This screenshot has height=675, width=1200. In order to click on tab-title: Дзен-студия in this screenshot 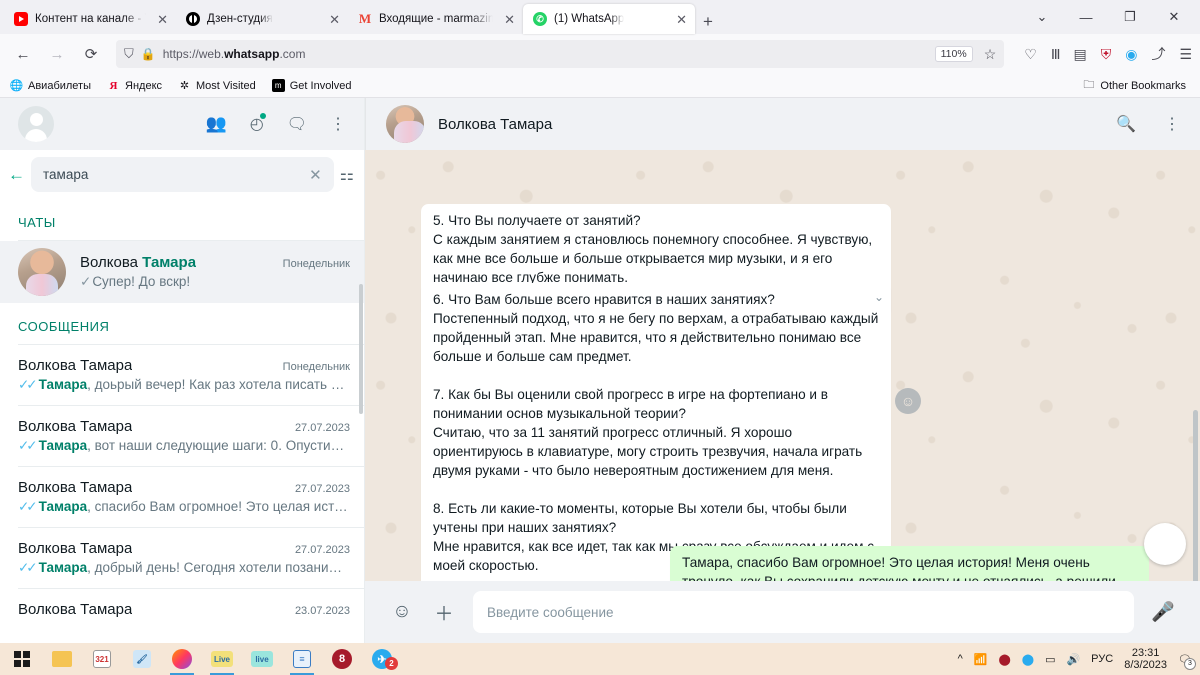, I will do `click(240, 19)`.